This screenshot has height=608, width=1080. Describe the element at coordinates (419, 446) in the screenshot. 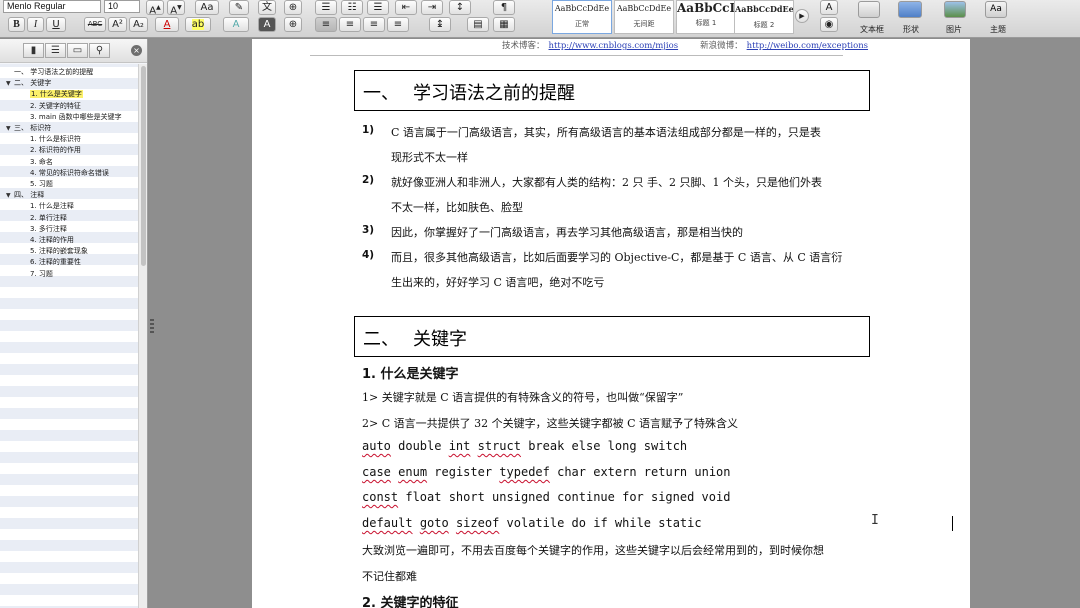

I see `keyword-text: double` at that location.